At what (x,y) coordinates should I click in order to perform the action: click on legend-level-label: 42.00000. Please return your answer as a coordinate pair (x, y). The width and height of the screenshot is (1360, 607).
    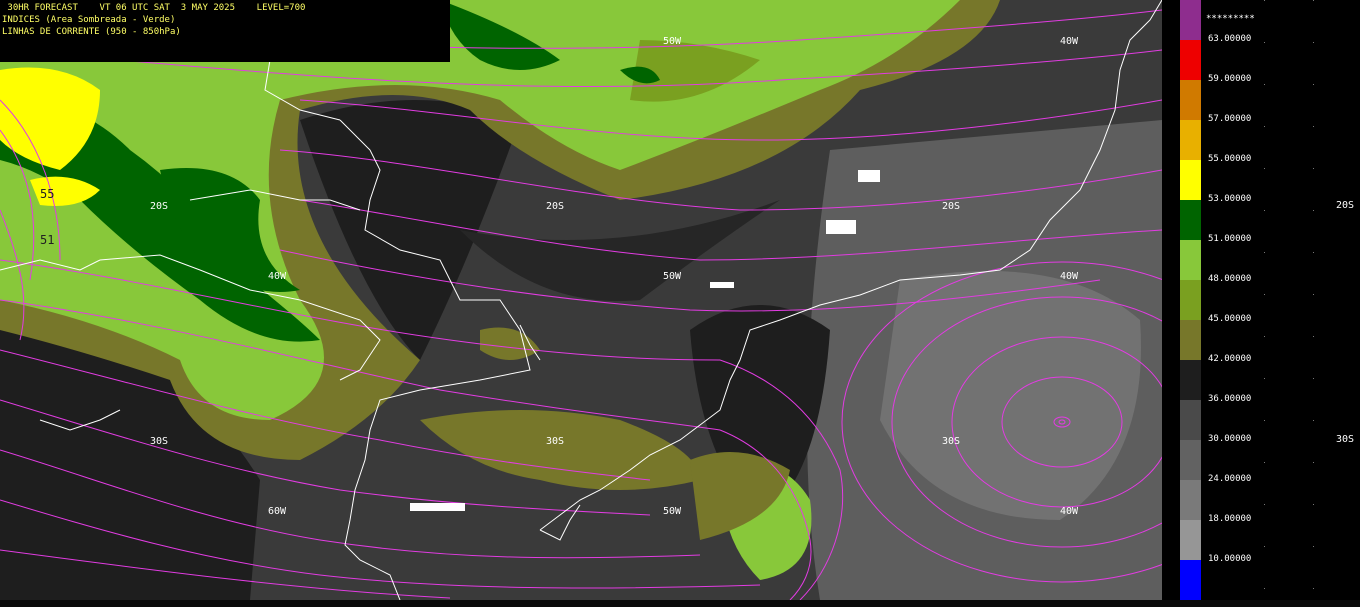
    Looking at the image, I should click on (1230, 359).